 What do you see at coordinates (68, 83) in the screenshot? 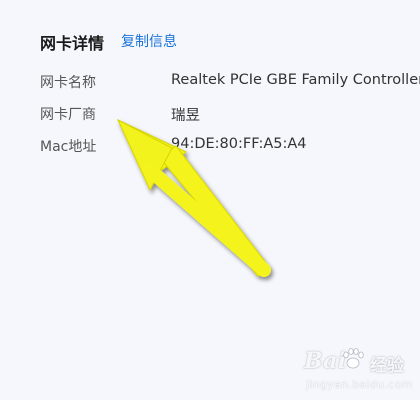
I see `row-label-adapter-name: 网卡名称` at bounding box center [68, 83].